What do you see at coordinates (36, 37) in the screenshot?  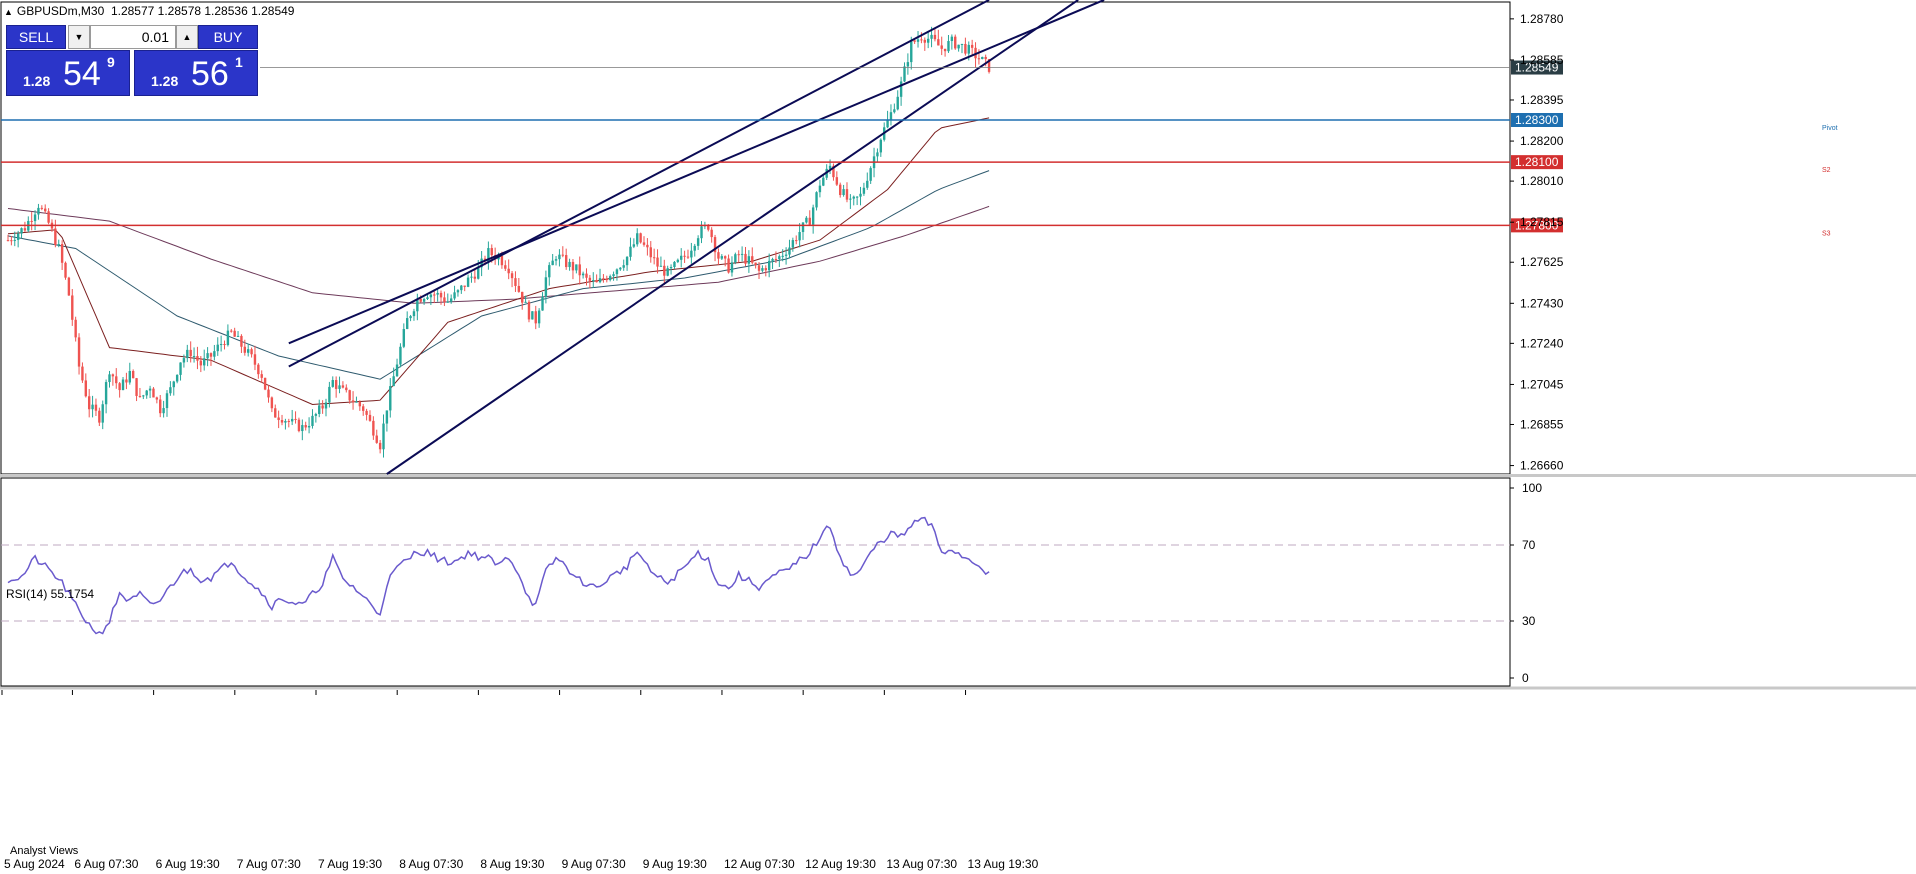 I see `sell-button: SELL` at bounding box center [36, 37].